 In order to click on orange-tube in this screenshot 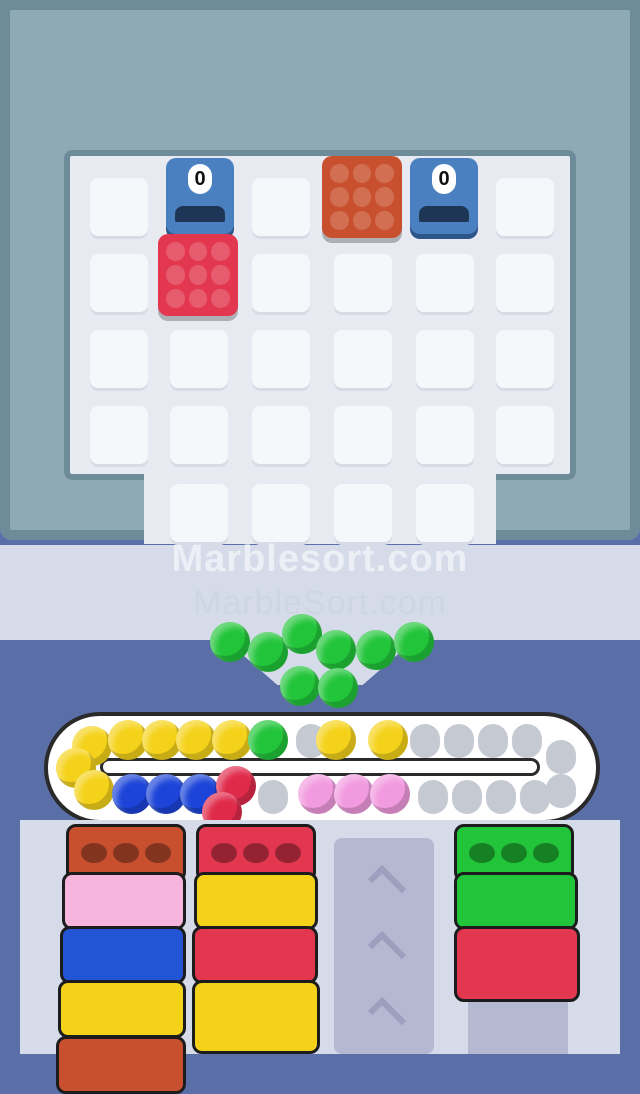, I will do `click(121, 1065)`.